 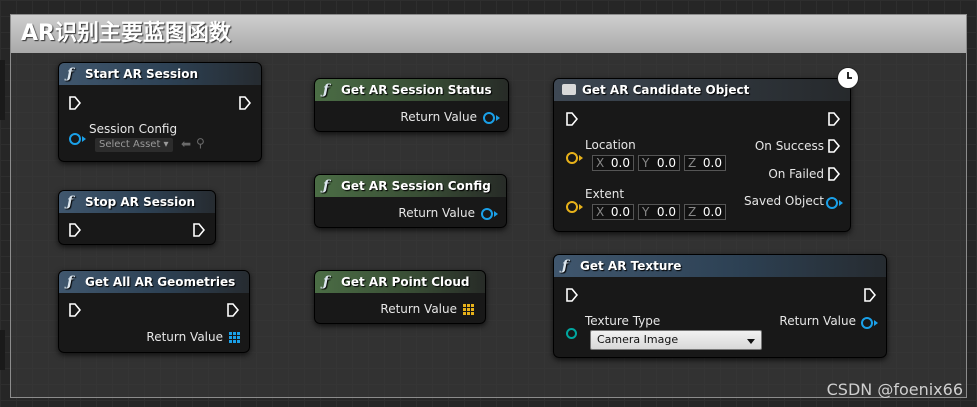 What do you see at coordinates (234, 337) in the screenshot?
I see `array-pin-icon` at bounding box center [234, 337].